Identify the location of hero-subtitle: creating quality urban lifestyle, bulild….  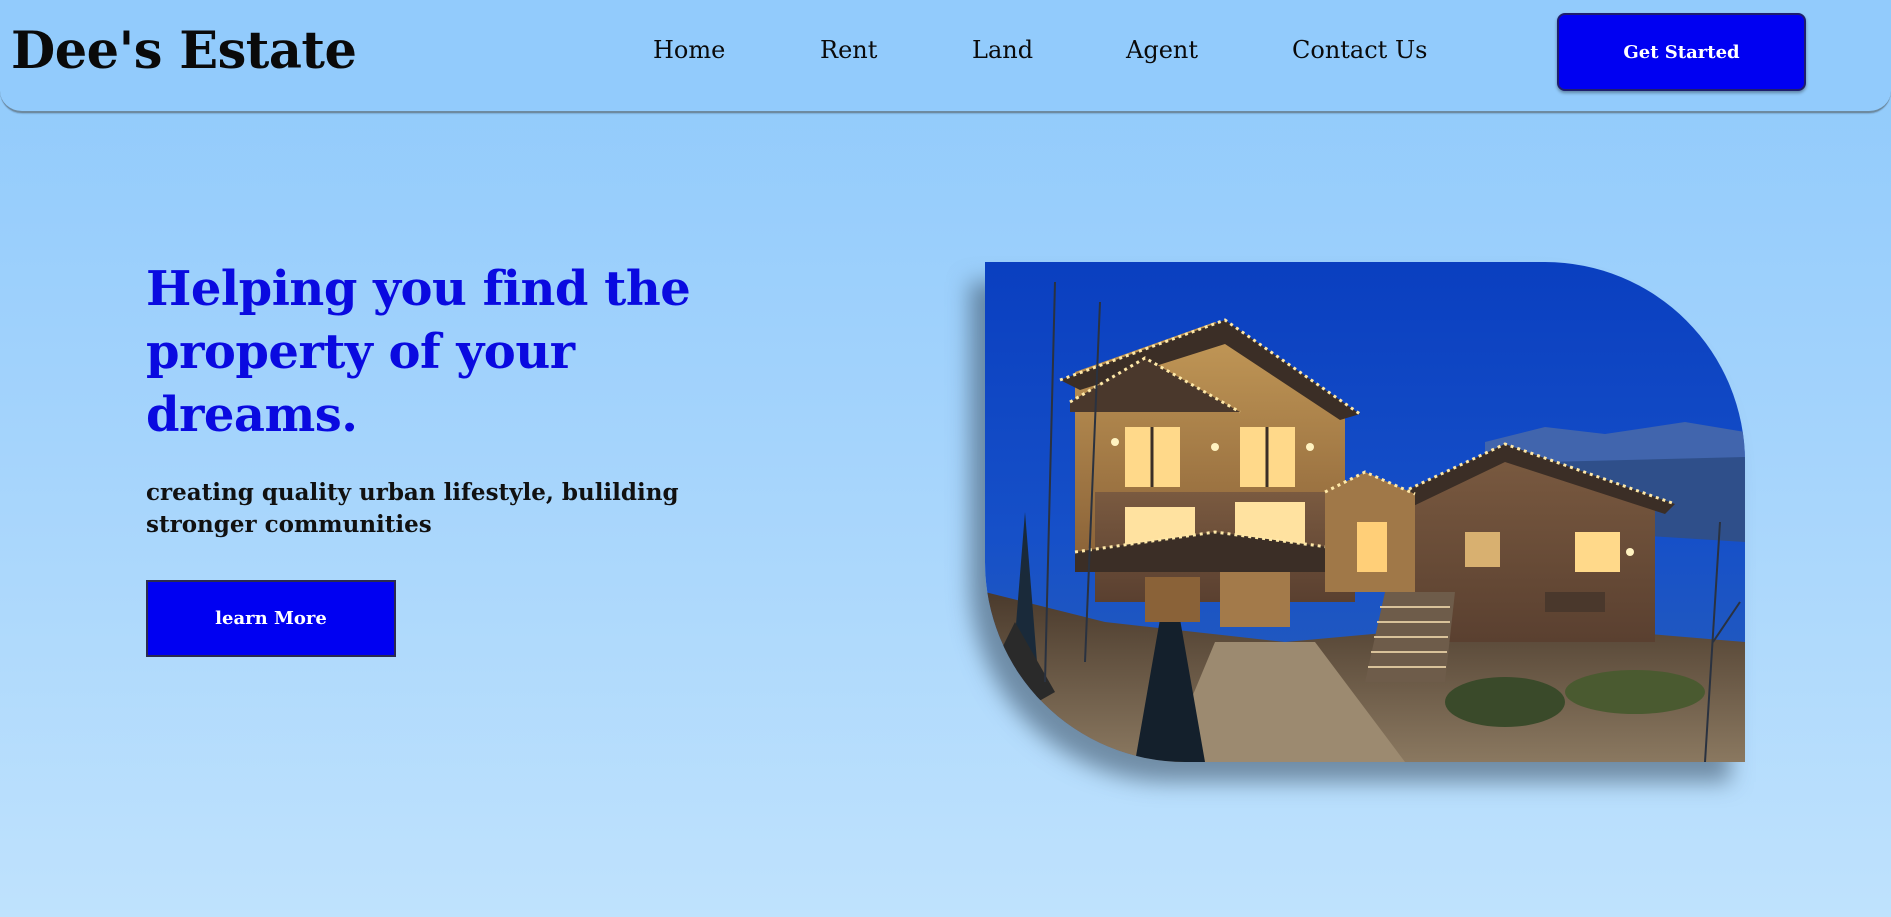
(412, 508).